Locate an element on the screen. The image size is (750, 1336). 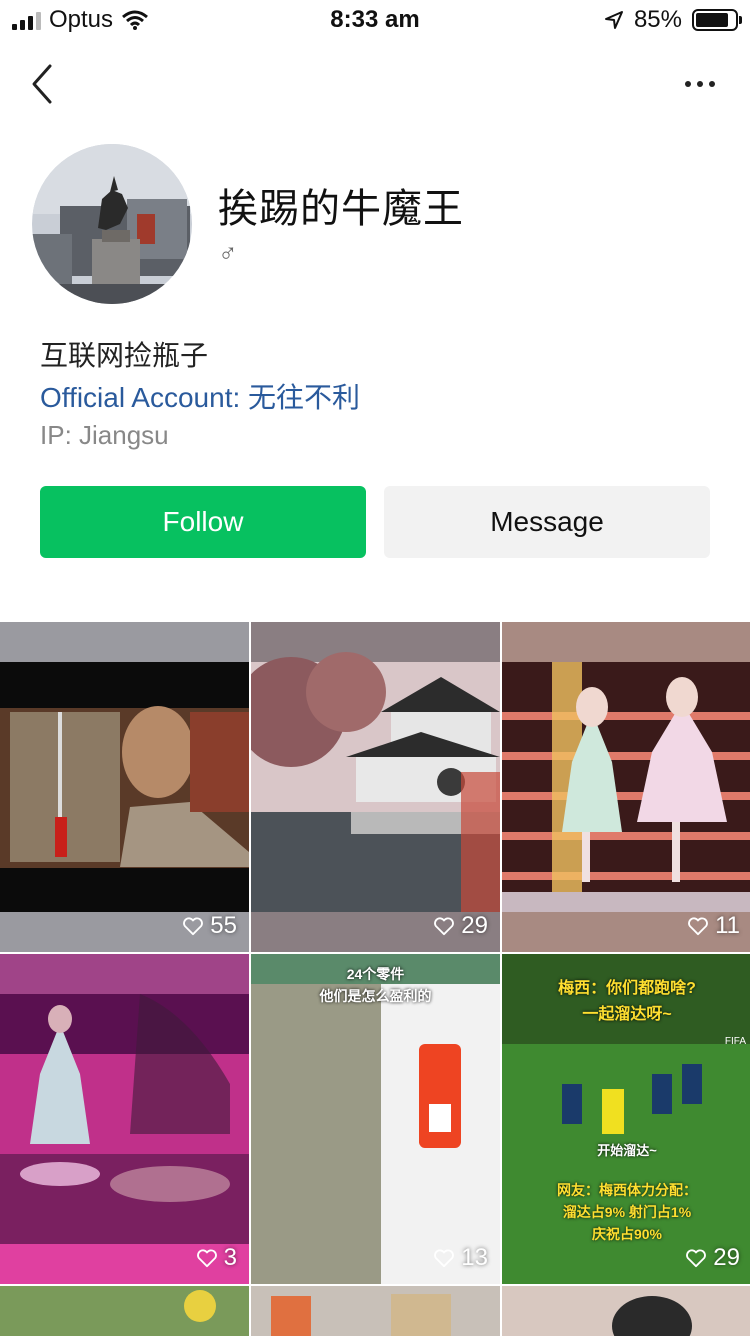
official-account-link: Official Account: 无往不利 is located at coordinates (200, 396).